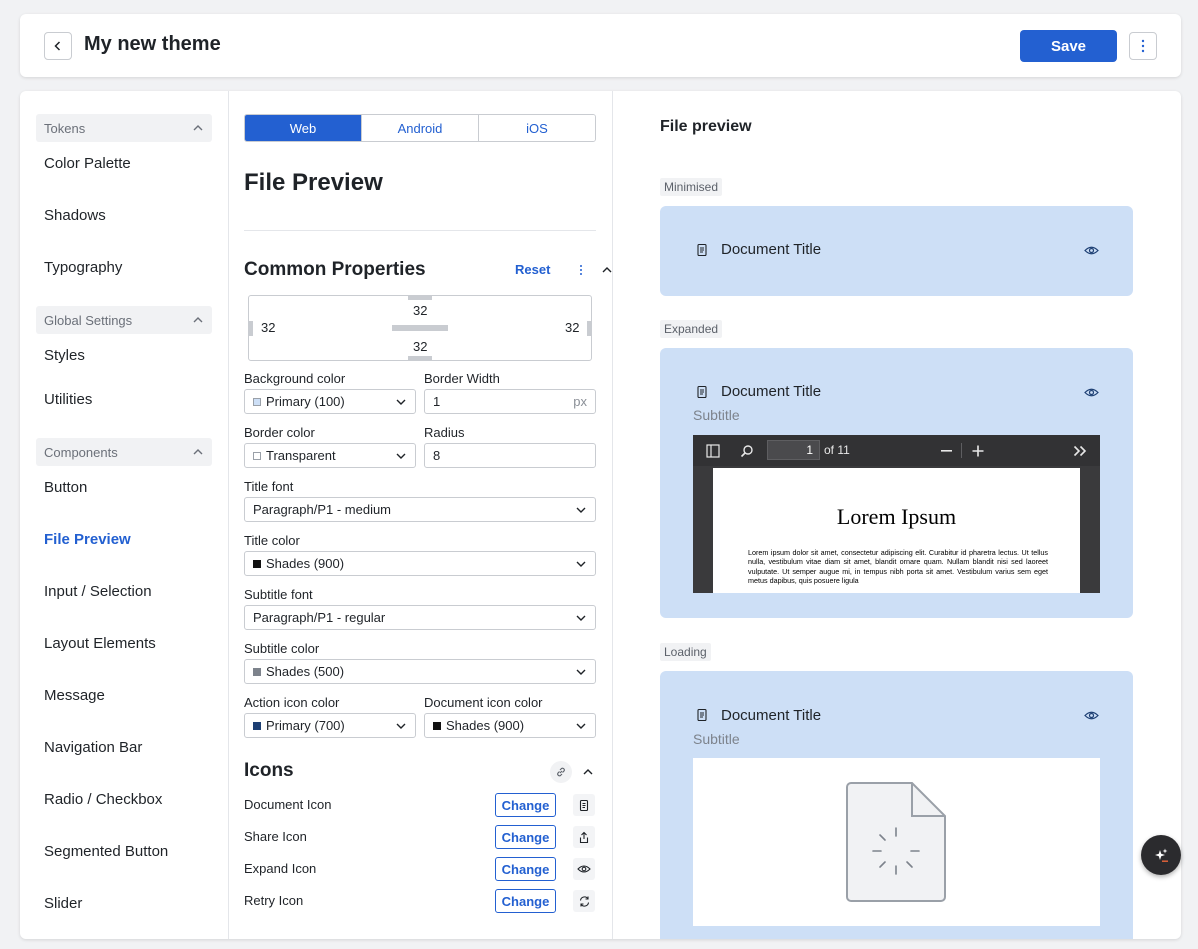 This screenshot has height=949, width=1198. What do you see at coordinates (420, 128) in the screenshot?
I see `tab-android: Android` at bounding box center [420, 128].